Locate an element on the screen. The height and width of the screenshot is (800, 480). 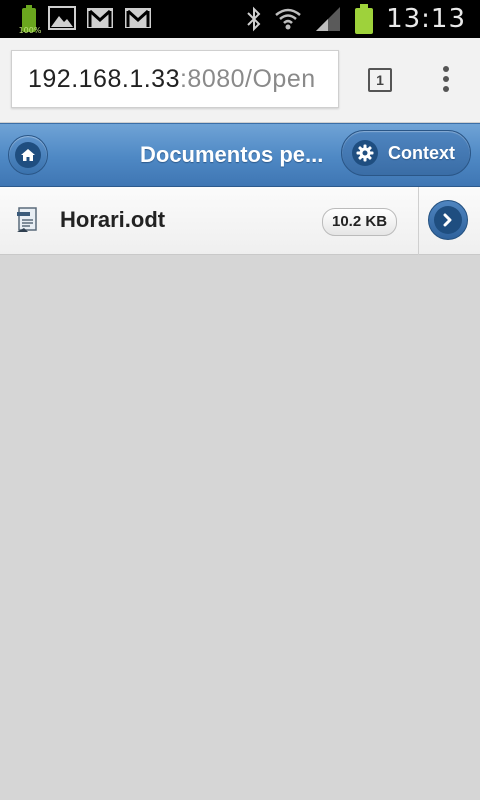
bluetooth-icon is located at coordinates (254, 19).